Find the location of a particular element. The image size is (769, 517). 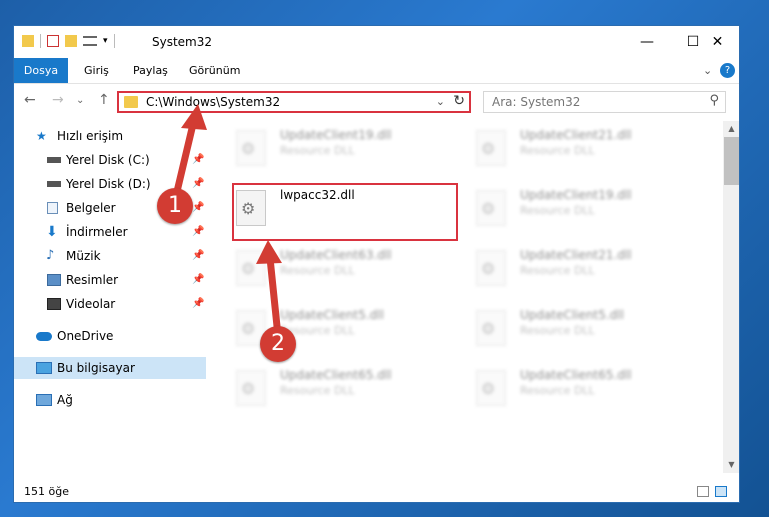

nav-item-label: Belgeler is located at coordinates (91, 208).